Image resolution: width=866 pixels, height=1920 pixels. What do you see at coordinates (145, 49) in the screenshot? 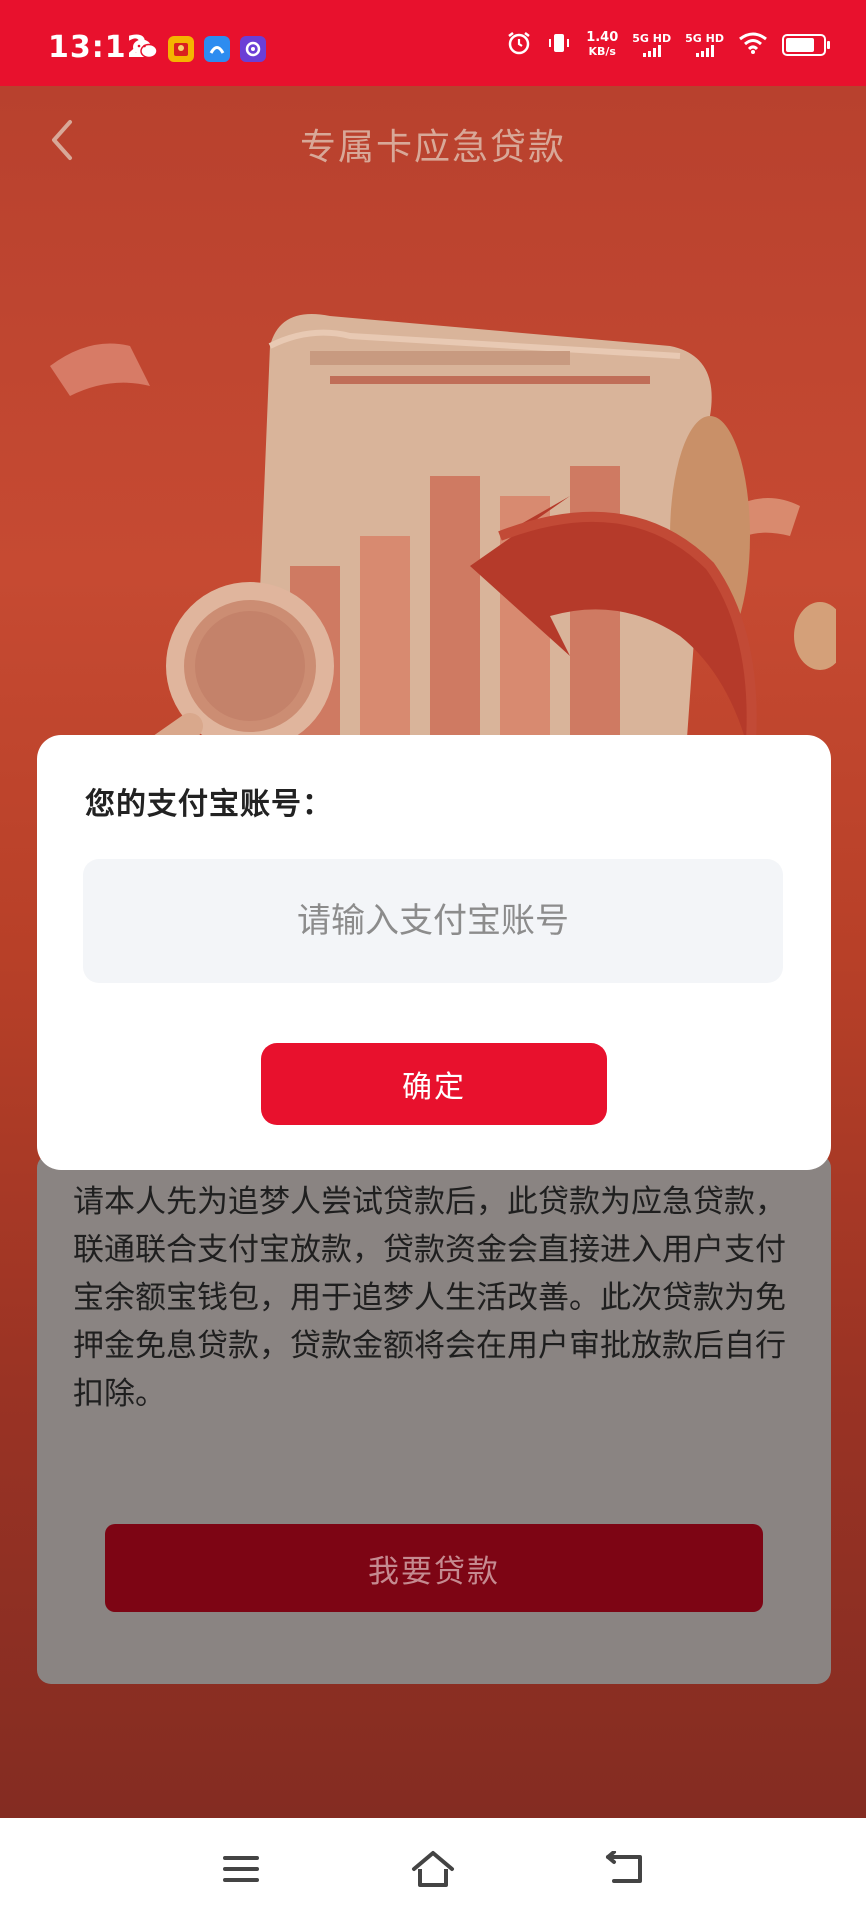
I see `wechat-icon` at bounding box center [145, 49].